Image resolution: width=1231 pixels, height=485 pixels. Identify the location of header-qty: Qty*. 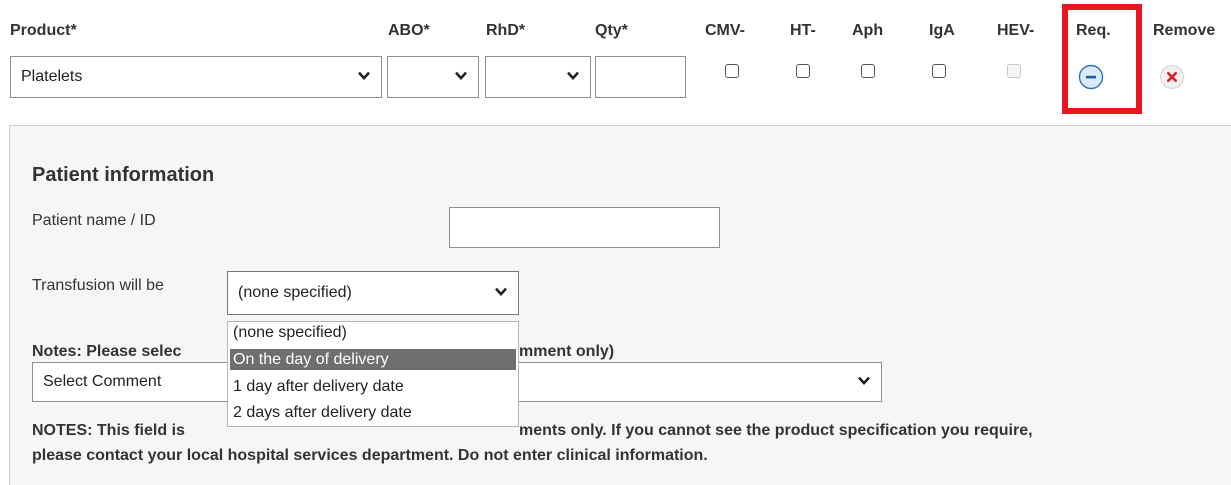
(611, 30).